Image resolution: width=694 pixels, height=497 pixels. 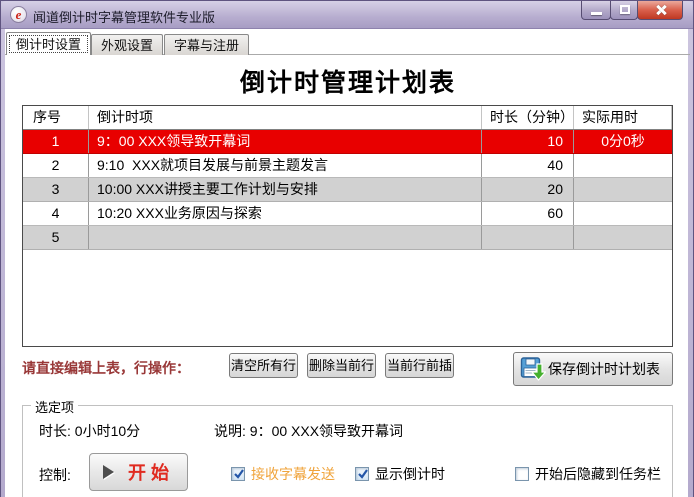 What do you see at coordinates (56, 165) in the screenshot?
I see `cell-no: 2` at bounding box center [56, 165].